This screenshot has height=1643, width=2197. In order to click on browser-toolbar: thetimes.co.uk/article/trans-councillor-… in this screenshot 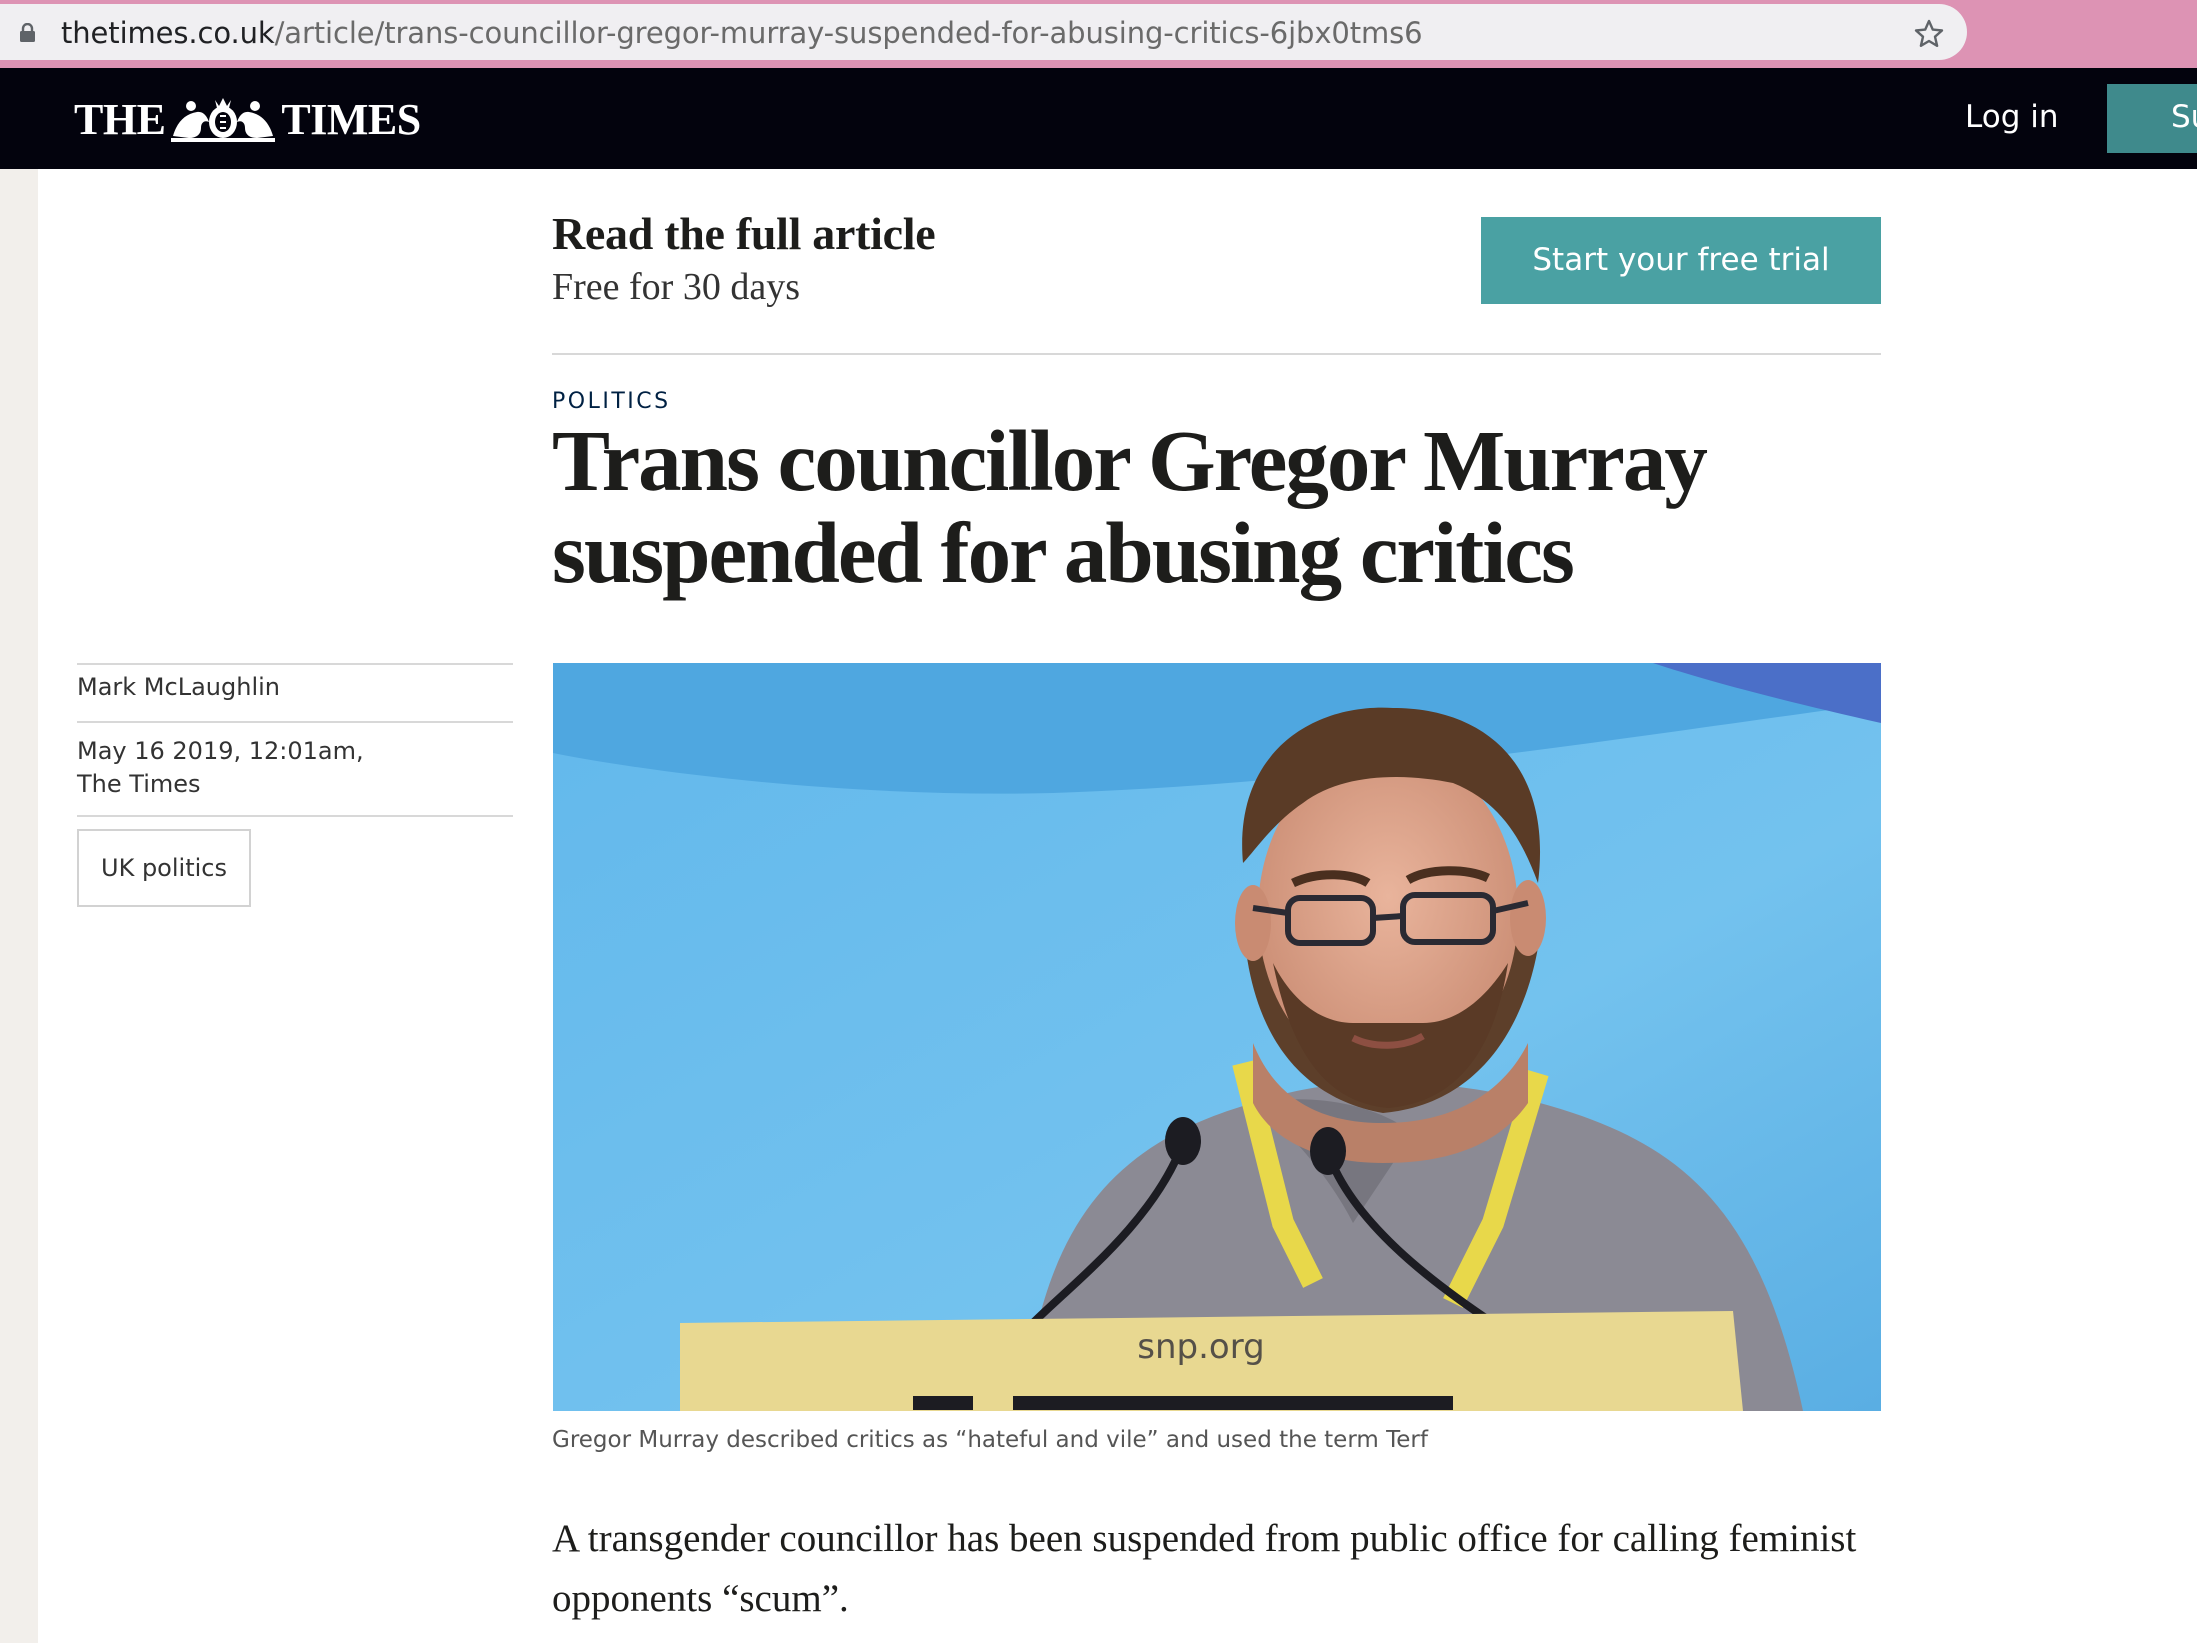, I will do `click(1098, 34)`.